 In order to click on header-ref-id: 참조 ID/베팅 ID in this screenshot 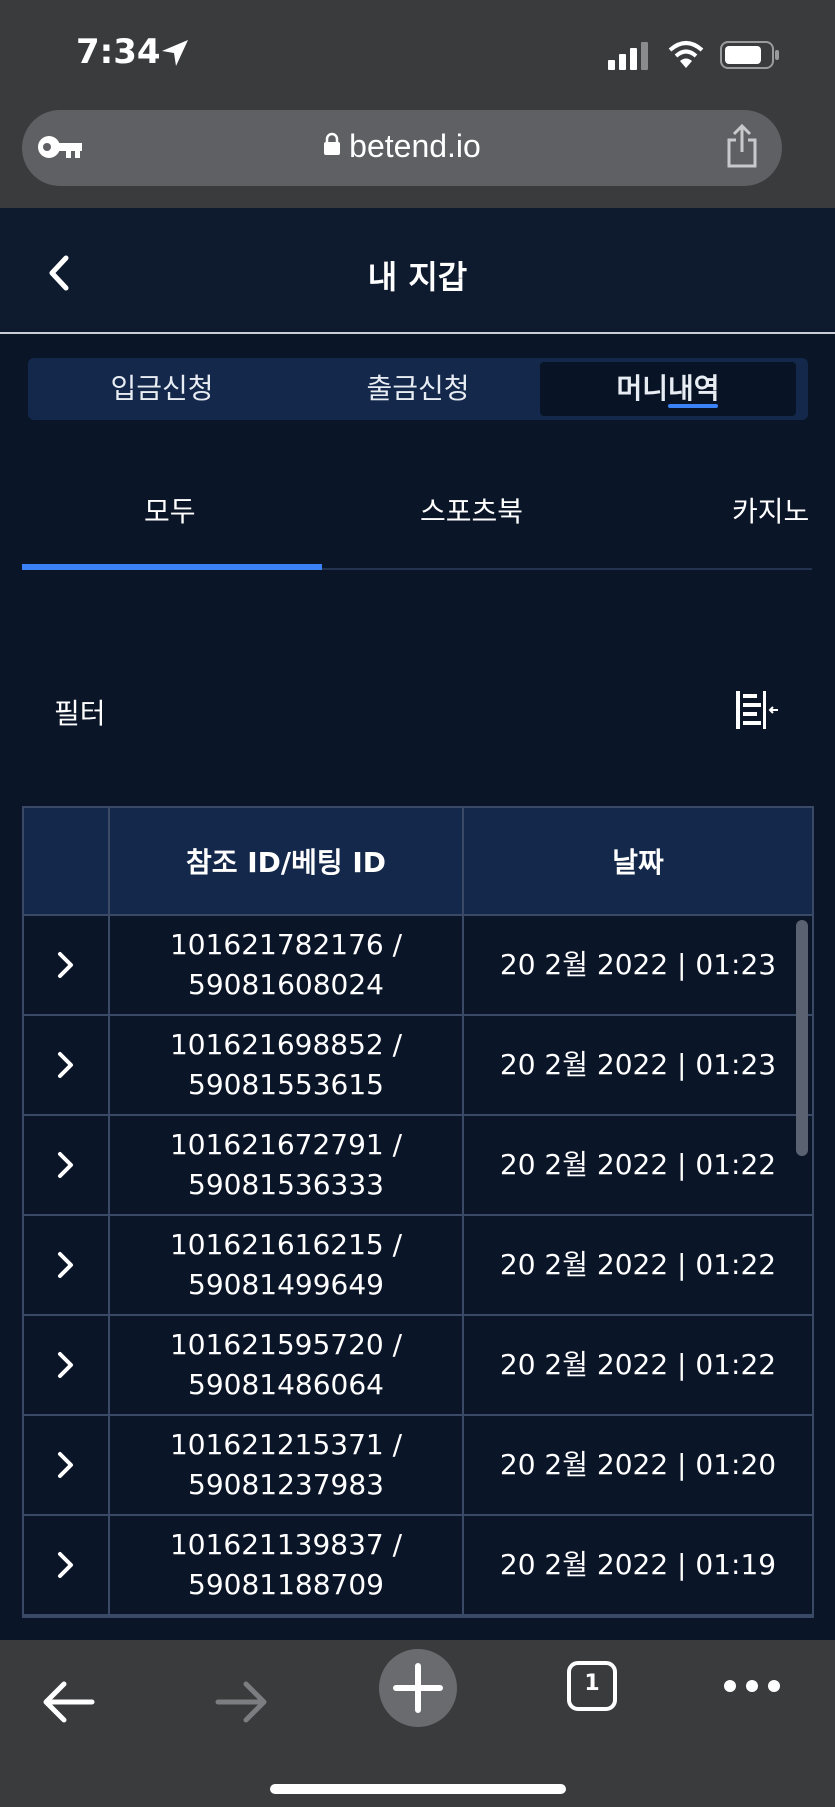, I will do `click(287, 861)`.